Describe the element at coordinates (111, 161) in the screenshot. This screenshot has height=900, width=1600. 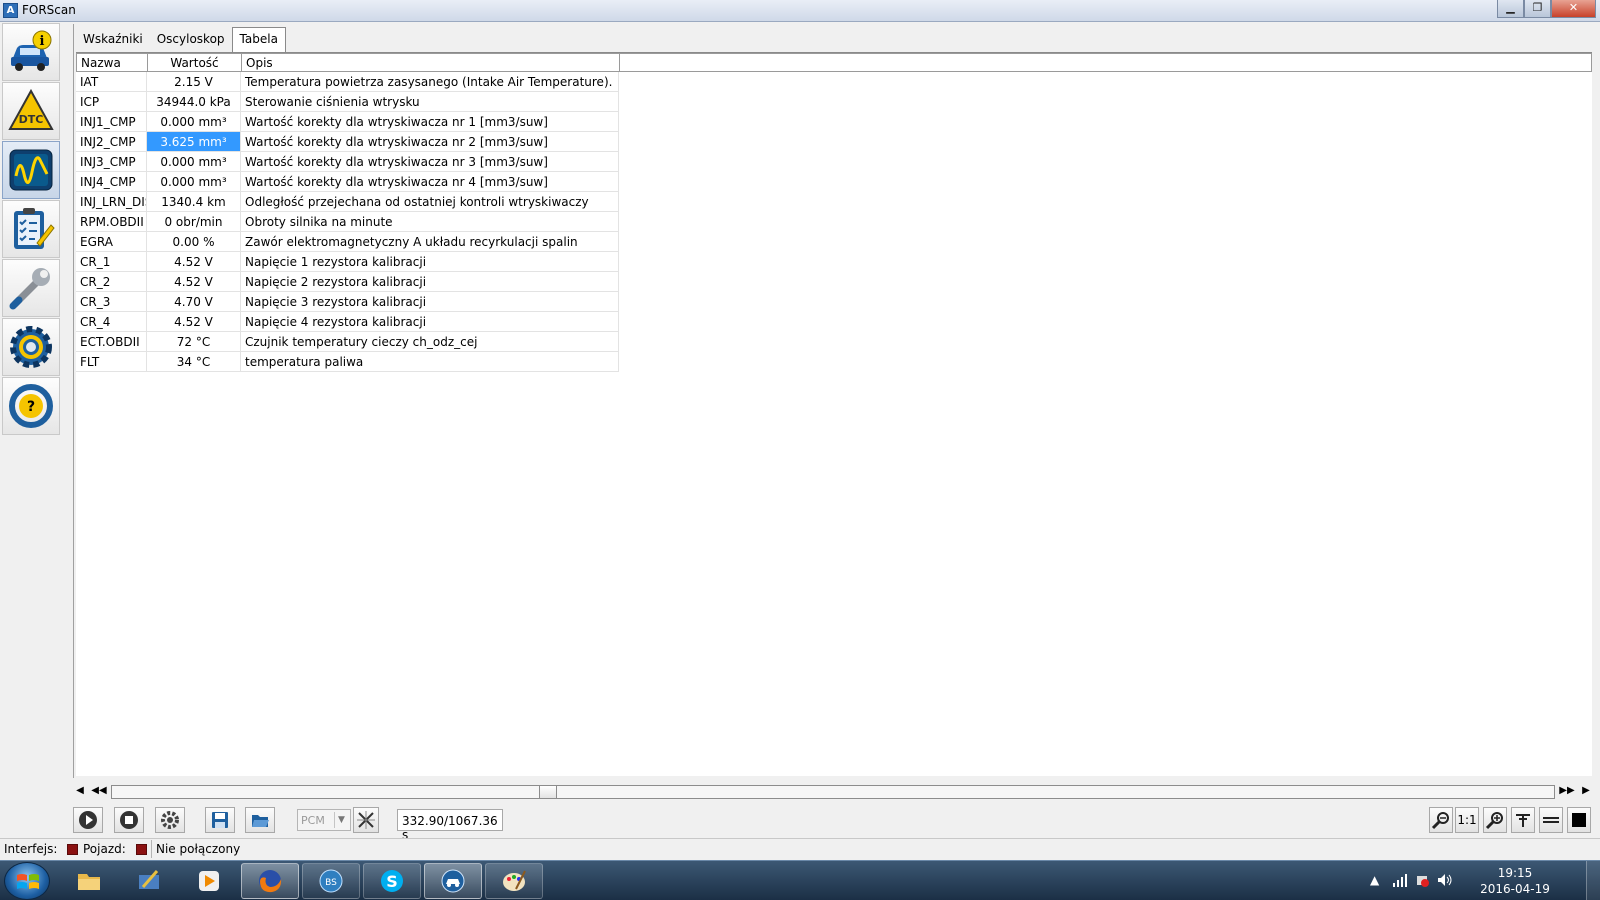
I see `cell-name: INJ3_CMP` at that location.